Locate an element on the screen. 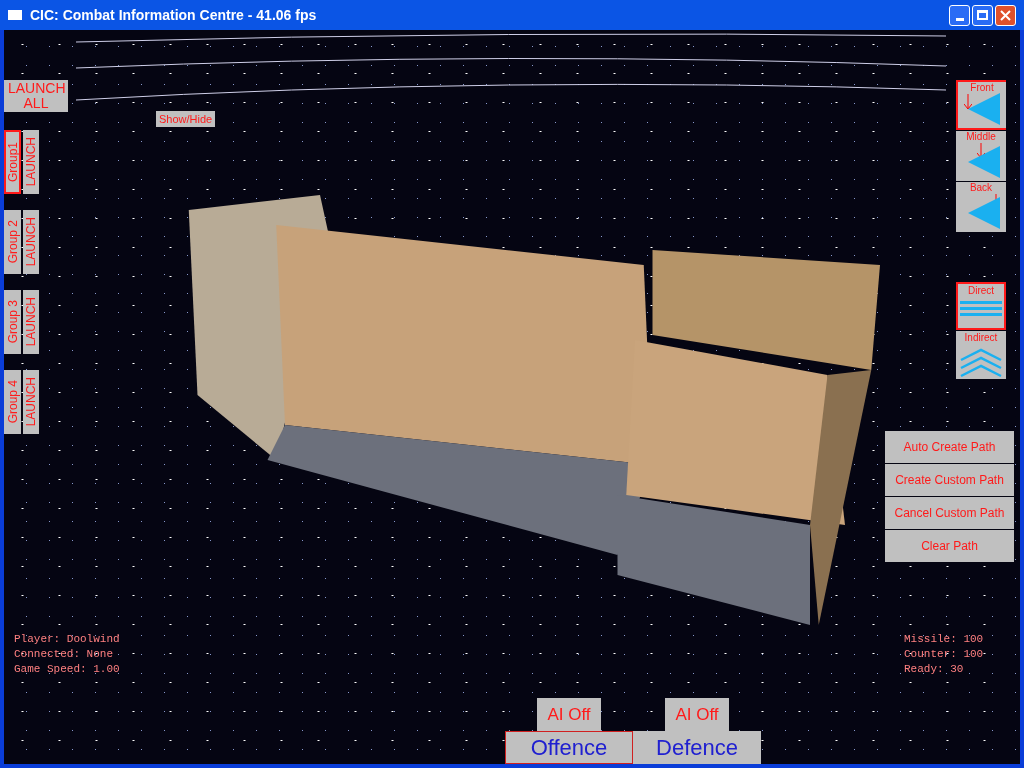 This screenshot has width=1024, height=768. path-button: Auto Create Path is located at coordinates (949, 447).